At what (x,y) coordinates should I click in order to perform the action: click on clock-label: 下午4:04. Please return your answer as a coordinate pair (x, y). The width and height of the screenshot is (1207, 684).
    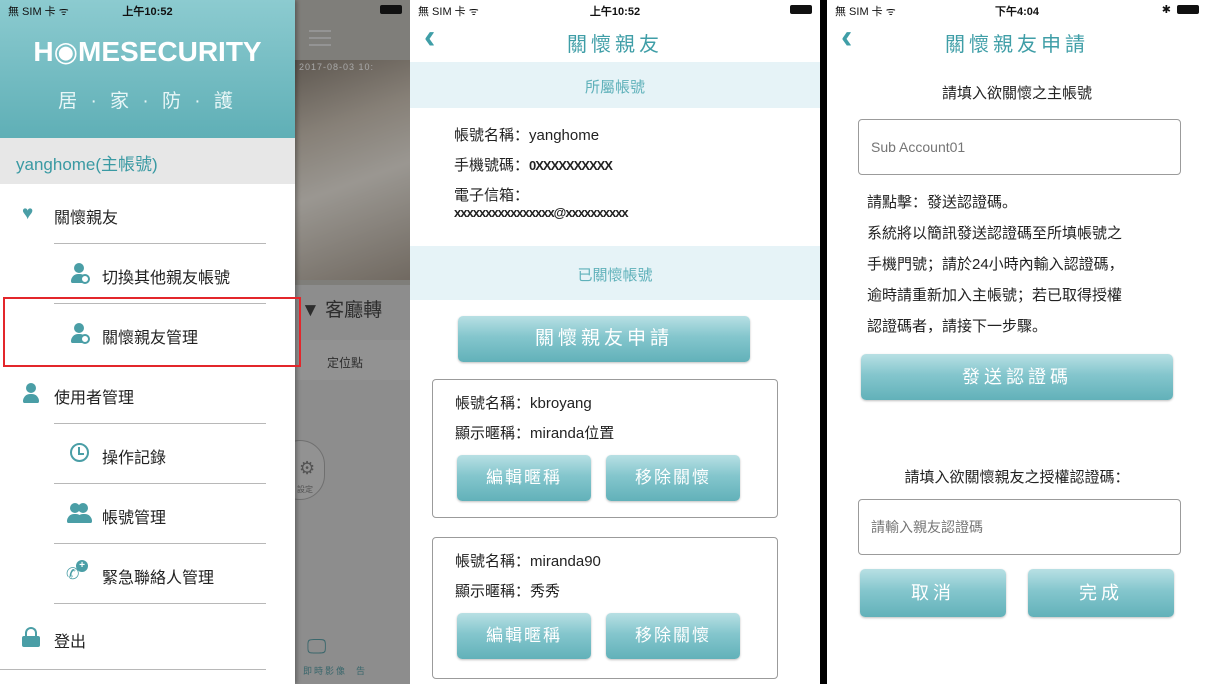
    Looking at the image, I should click on (1017, 12).